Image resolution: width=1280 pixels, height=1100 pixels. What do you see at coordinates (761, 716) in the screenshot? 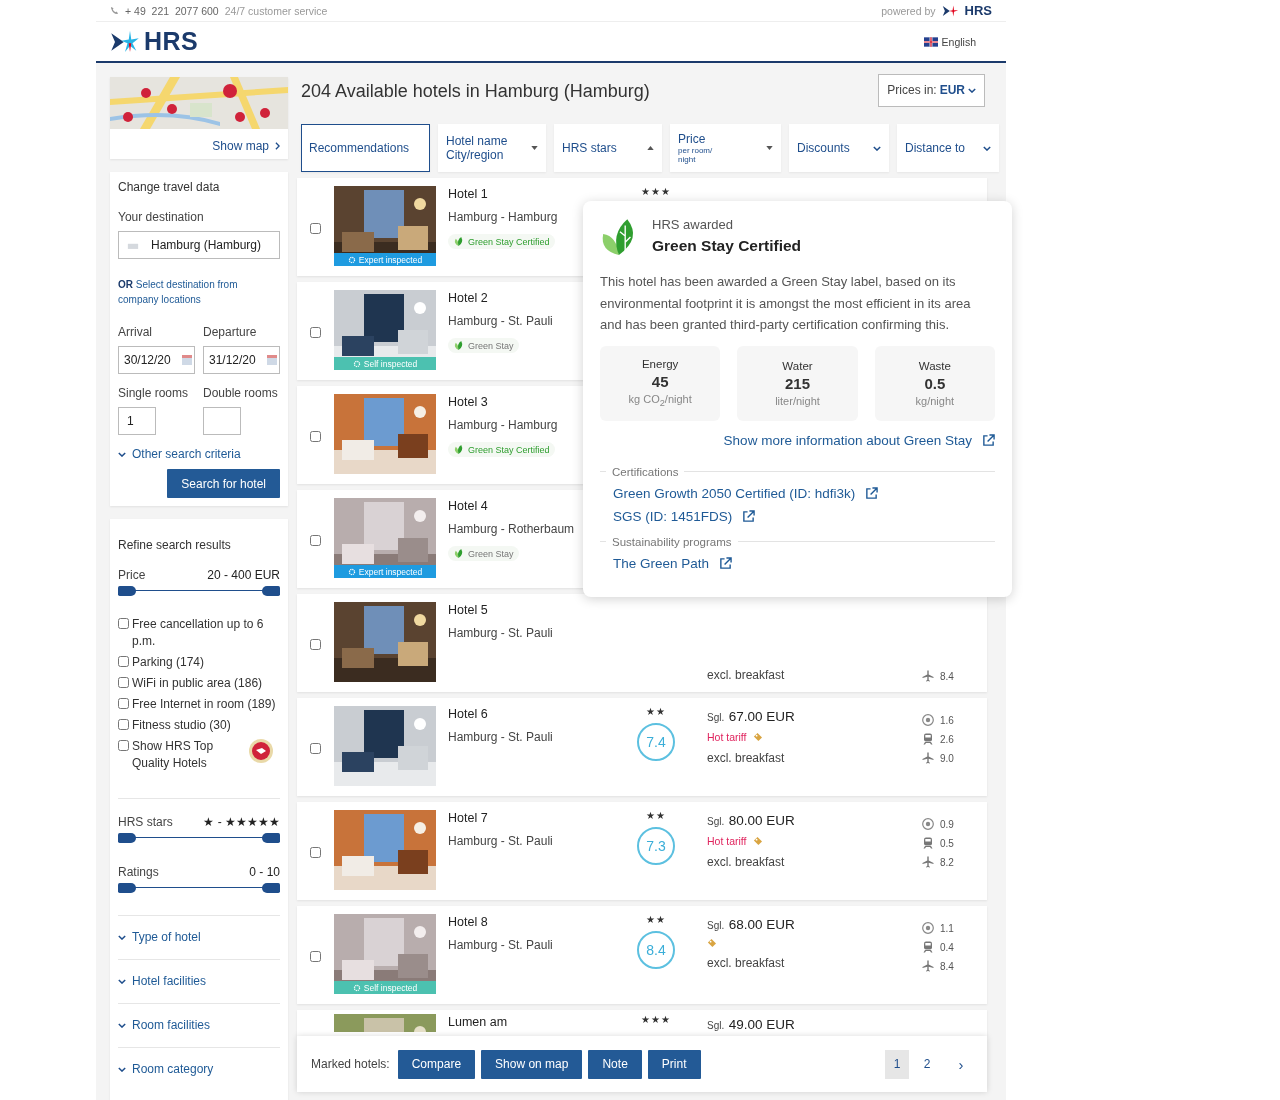
I see `hotel-price: 67.00 EUR` at bounding box center [761, 716].